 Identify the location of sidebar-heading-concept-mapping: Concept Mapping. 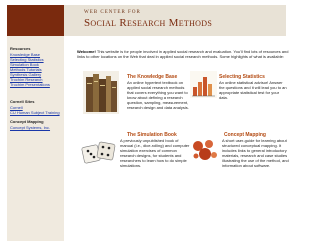
(27, 121).